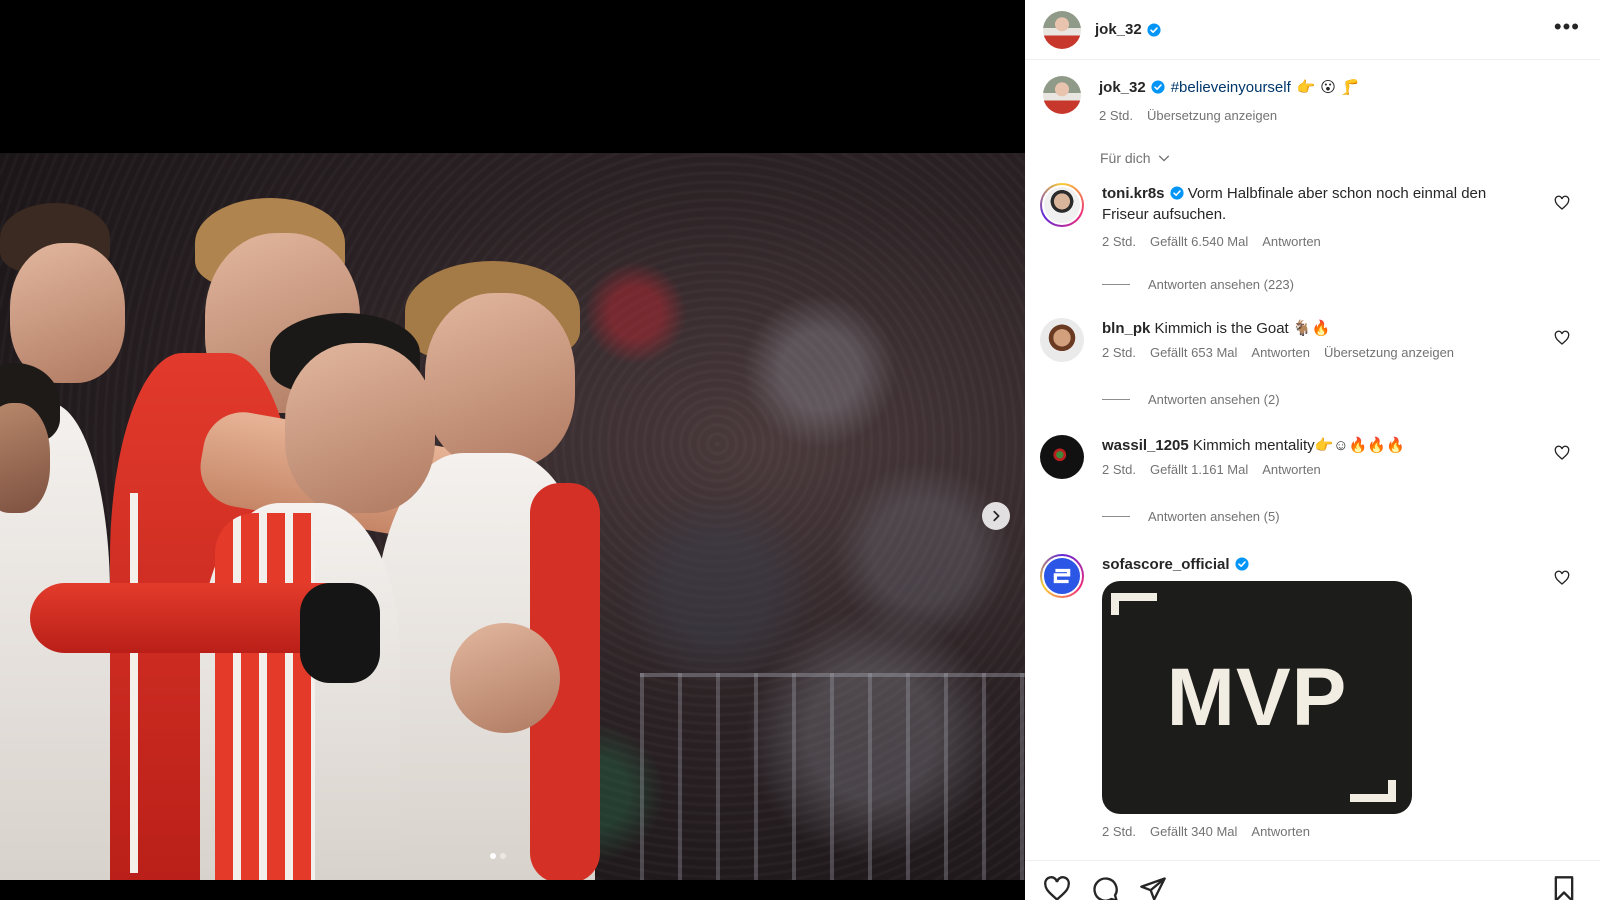 Image resolution: width=1600 pixels, height=900 pixels. I want to click on view-replies-button: Antworten ansehen (5), so click(1191, 516).